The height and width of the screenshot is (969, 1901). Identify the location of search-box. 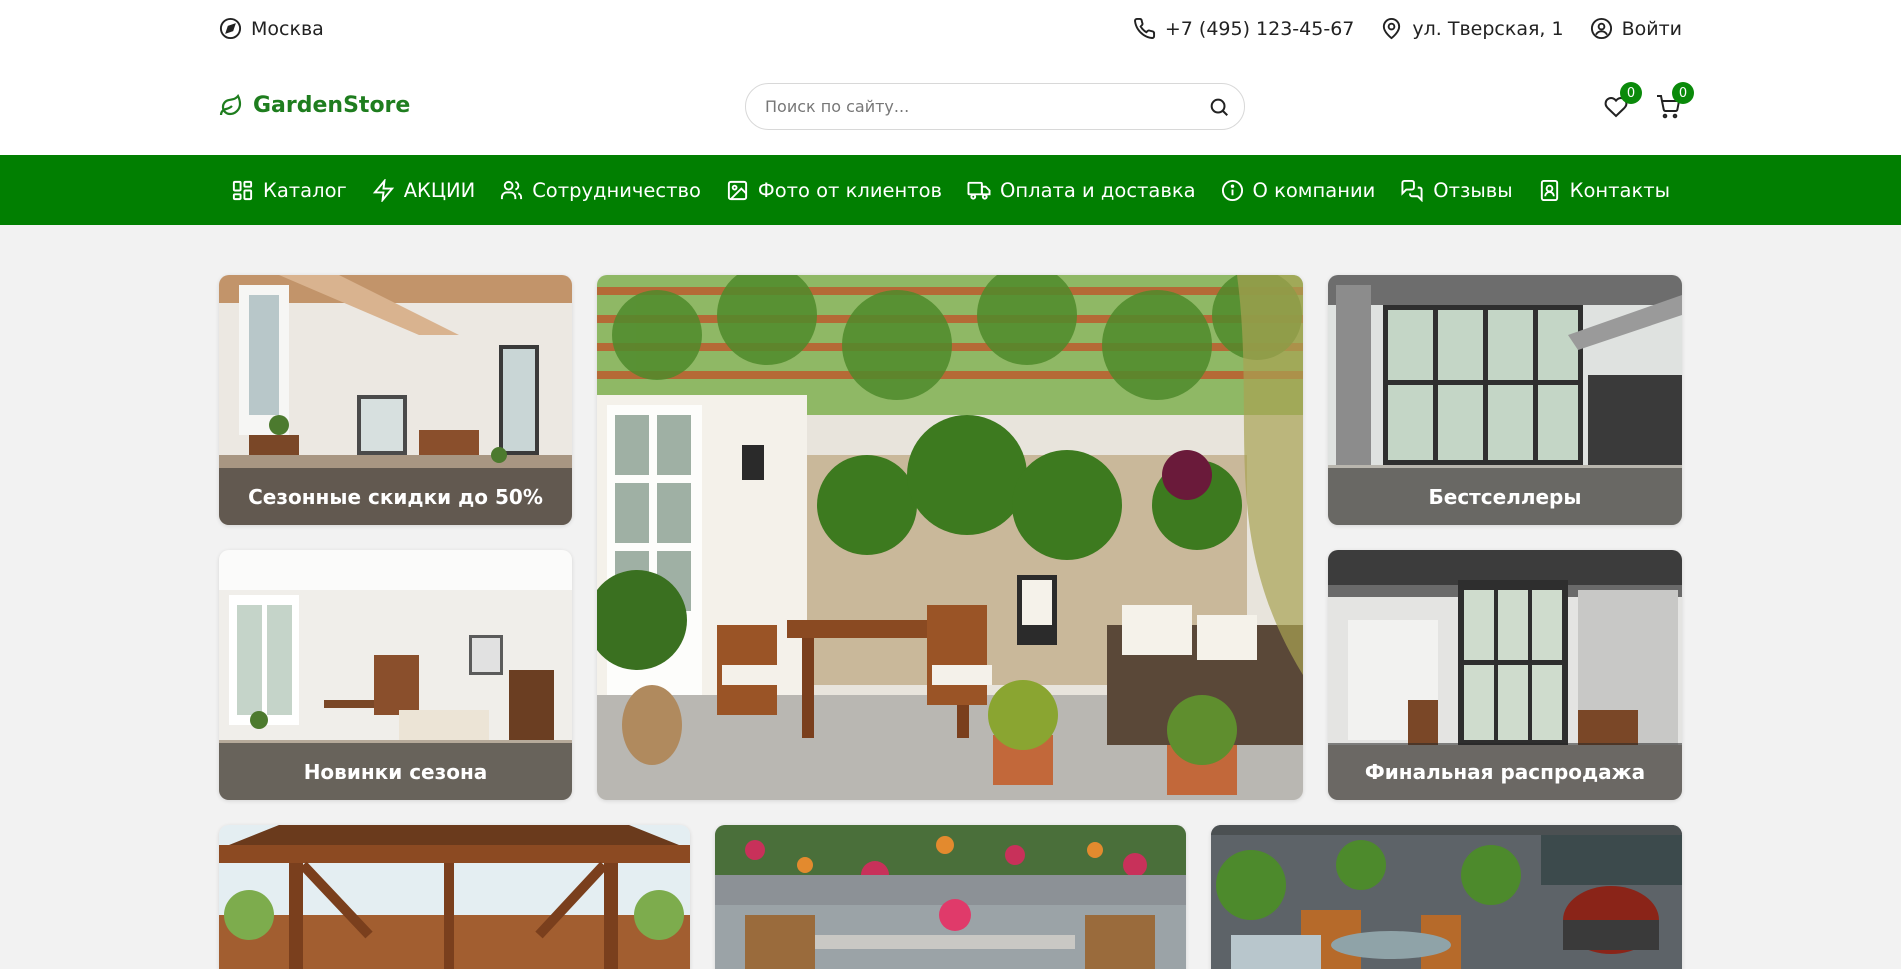
(995, 106).